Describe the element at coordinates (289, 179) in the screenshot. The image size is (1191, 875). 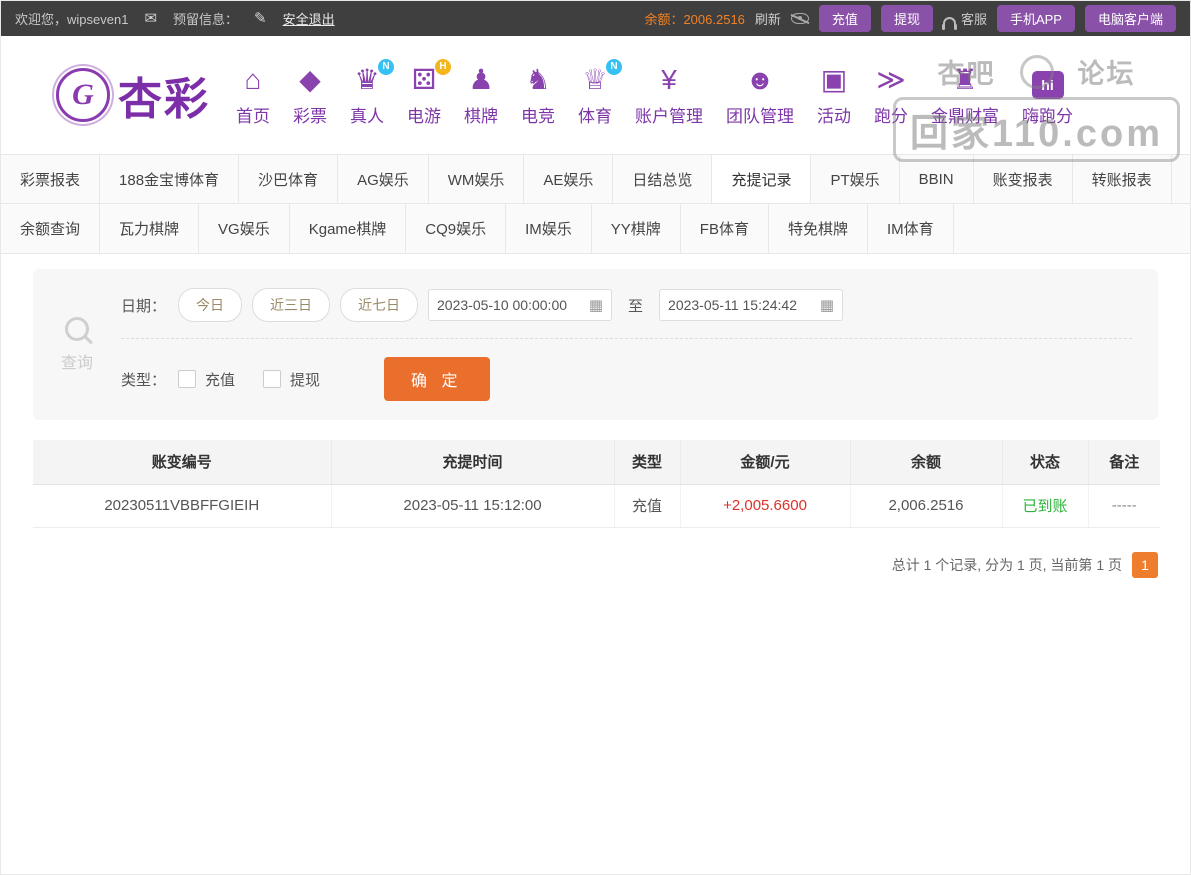
I see `tab-item: 沙巴体育` at that location.